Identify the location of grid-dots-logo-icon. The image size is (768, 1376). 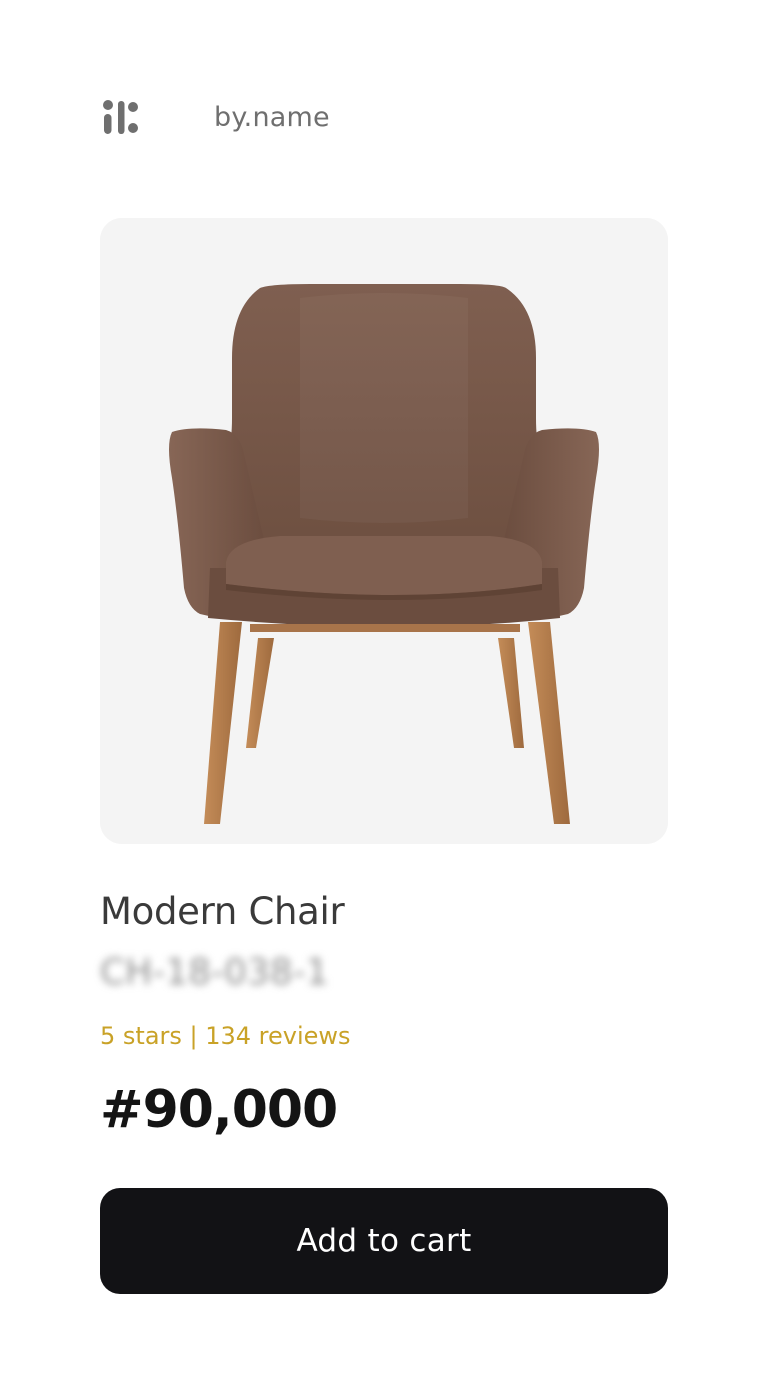
(121, 118).